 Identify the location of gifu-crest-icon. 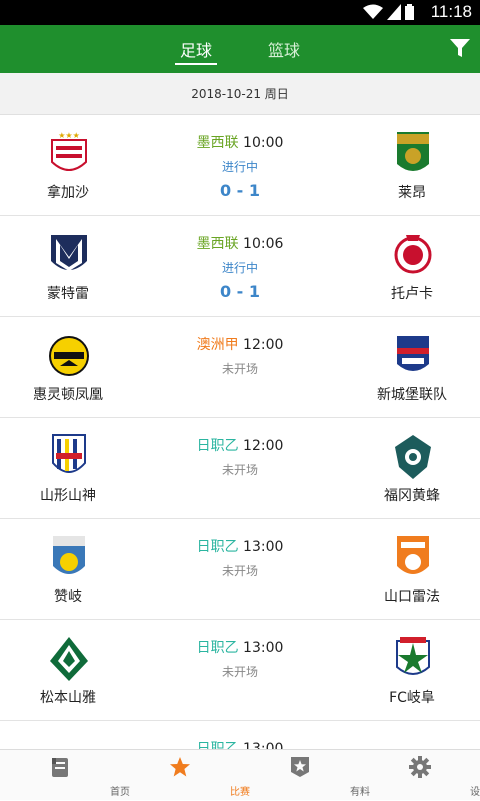
(413, 656).